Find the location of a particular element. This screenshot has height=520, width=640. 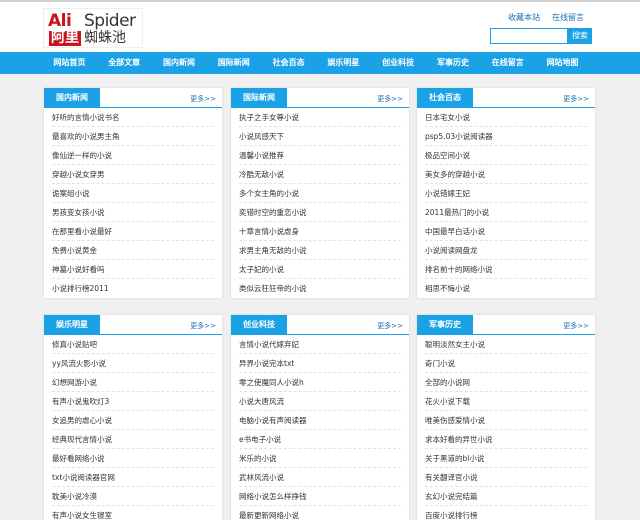

site-logo: Ali Spider 阿里 蜘蛛池 is located at coordinates (93, 28).